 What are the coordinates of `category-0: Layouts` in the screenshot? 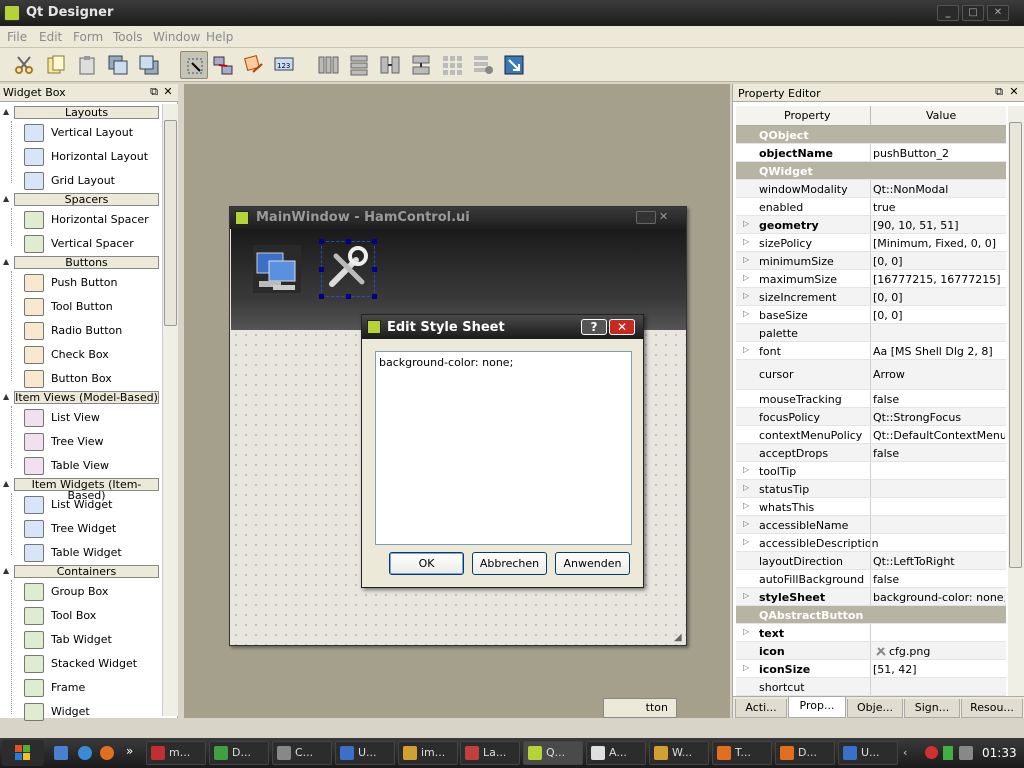 It's located at (86, 112).